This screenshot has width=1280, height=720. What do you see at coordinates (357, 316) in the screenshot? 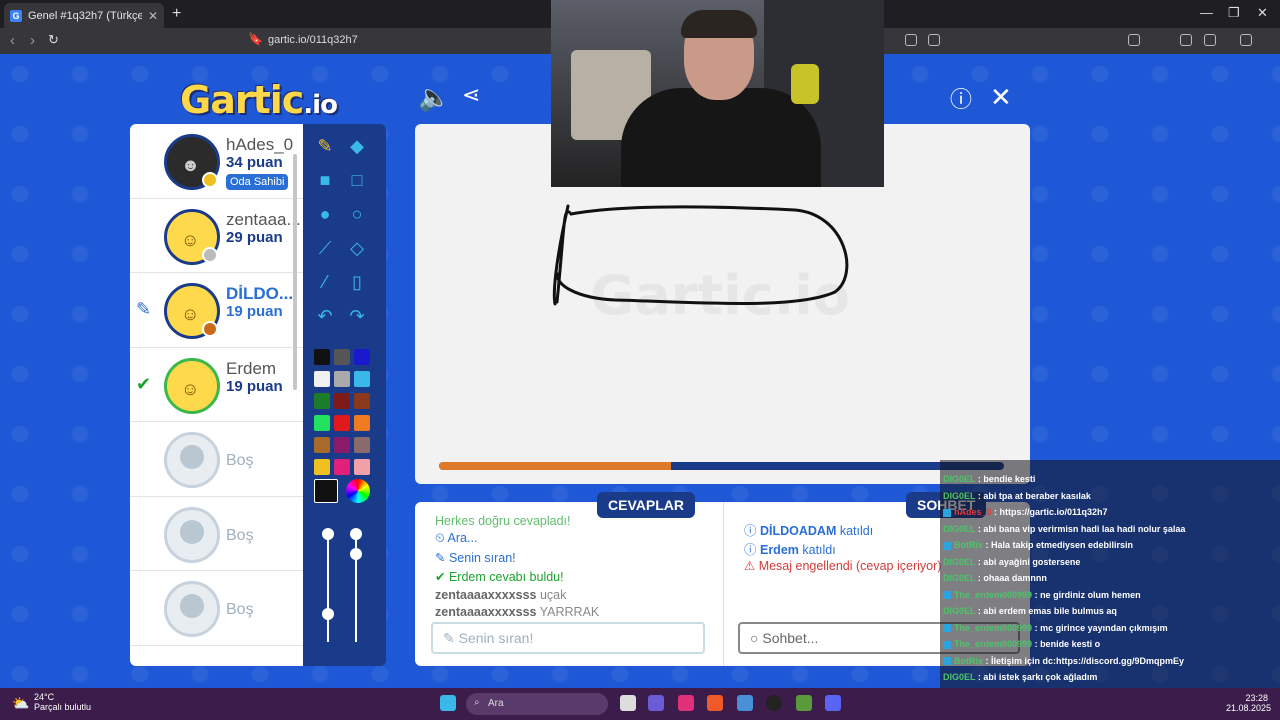
I see `redo-icon: ↷` at bounding box center [357, 316].